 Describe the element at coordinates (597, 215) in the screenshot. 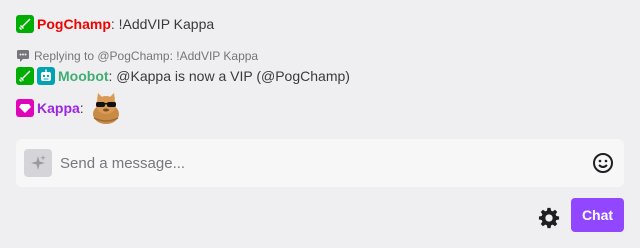

I see `chat-send-button: Chat` at that location.